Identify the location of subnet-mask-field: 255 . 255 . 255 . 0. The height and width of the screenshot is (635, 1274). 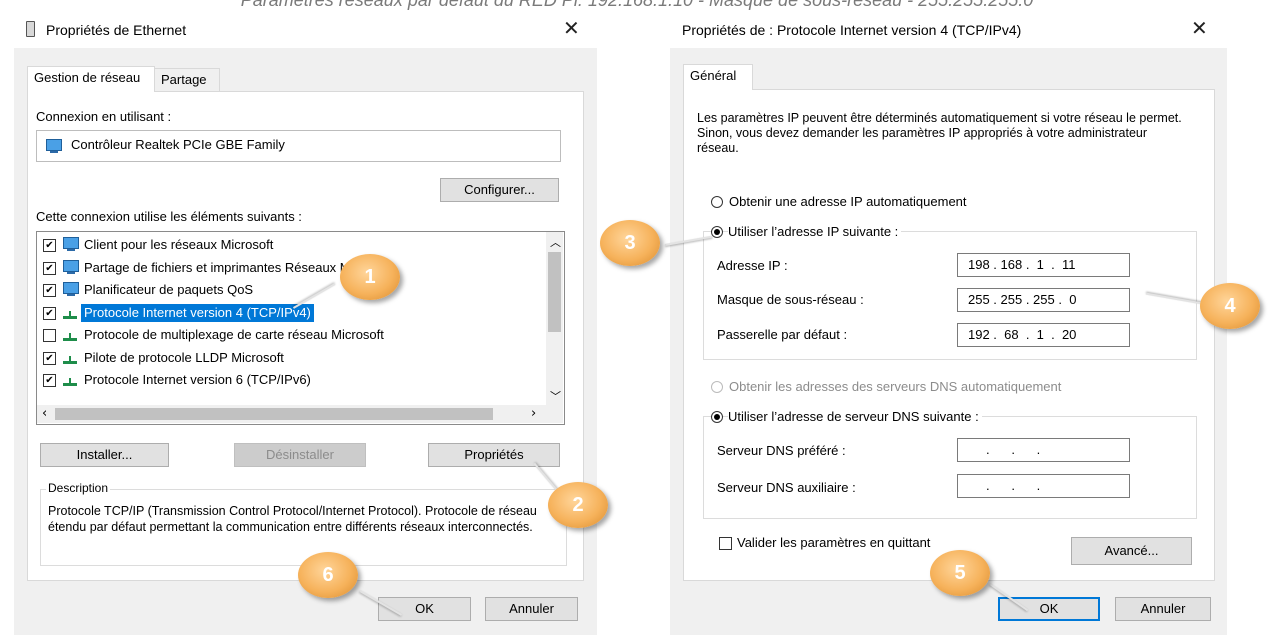
(1043, 300).